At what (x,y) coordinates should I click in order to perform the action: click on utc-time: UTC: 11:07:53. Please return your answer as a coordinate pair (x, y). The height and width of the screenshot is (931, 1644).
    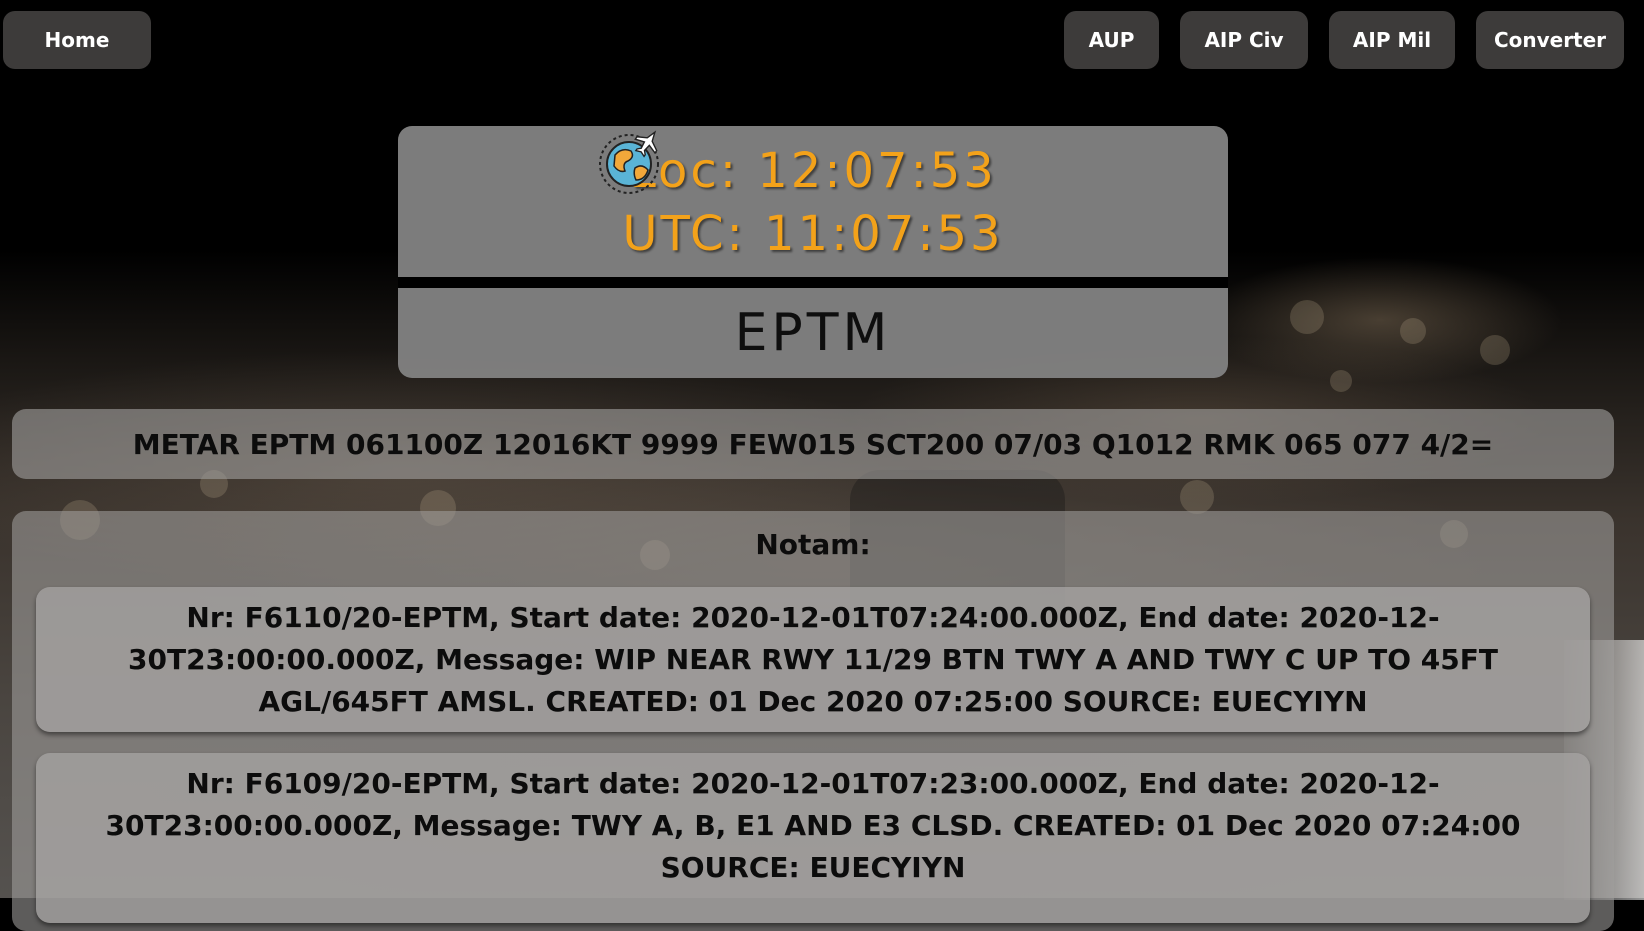
    Looking at the image, I should click on (813, 234).